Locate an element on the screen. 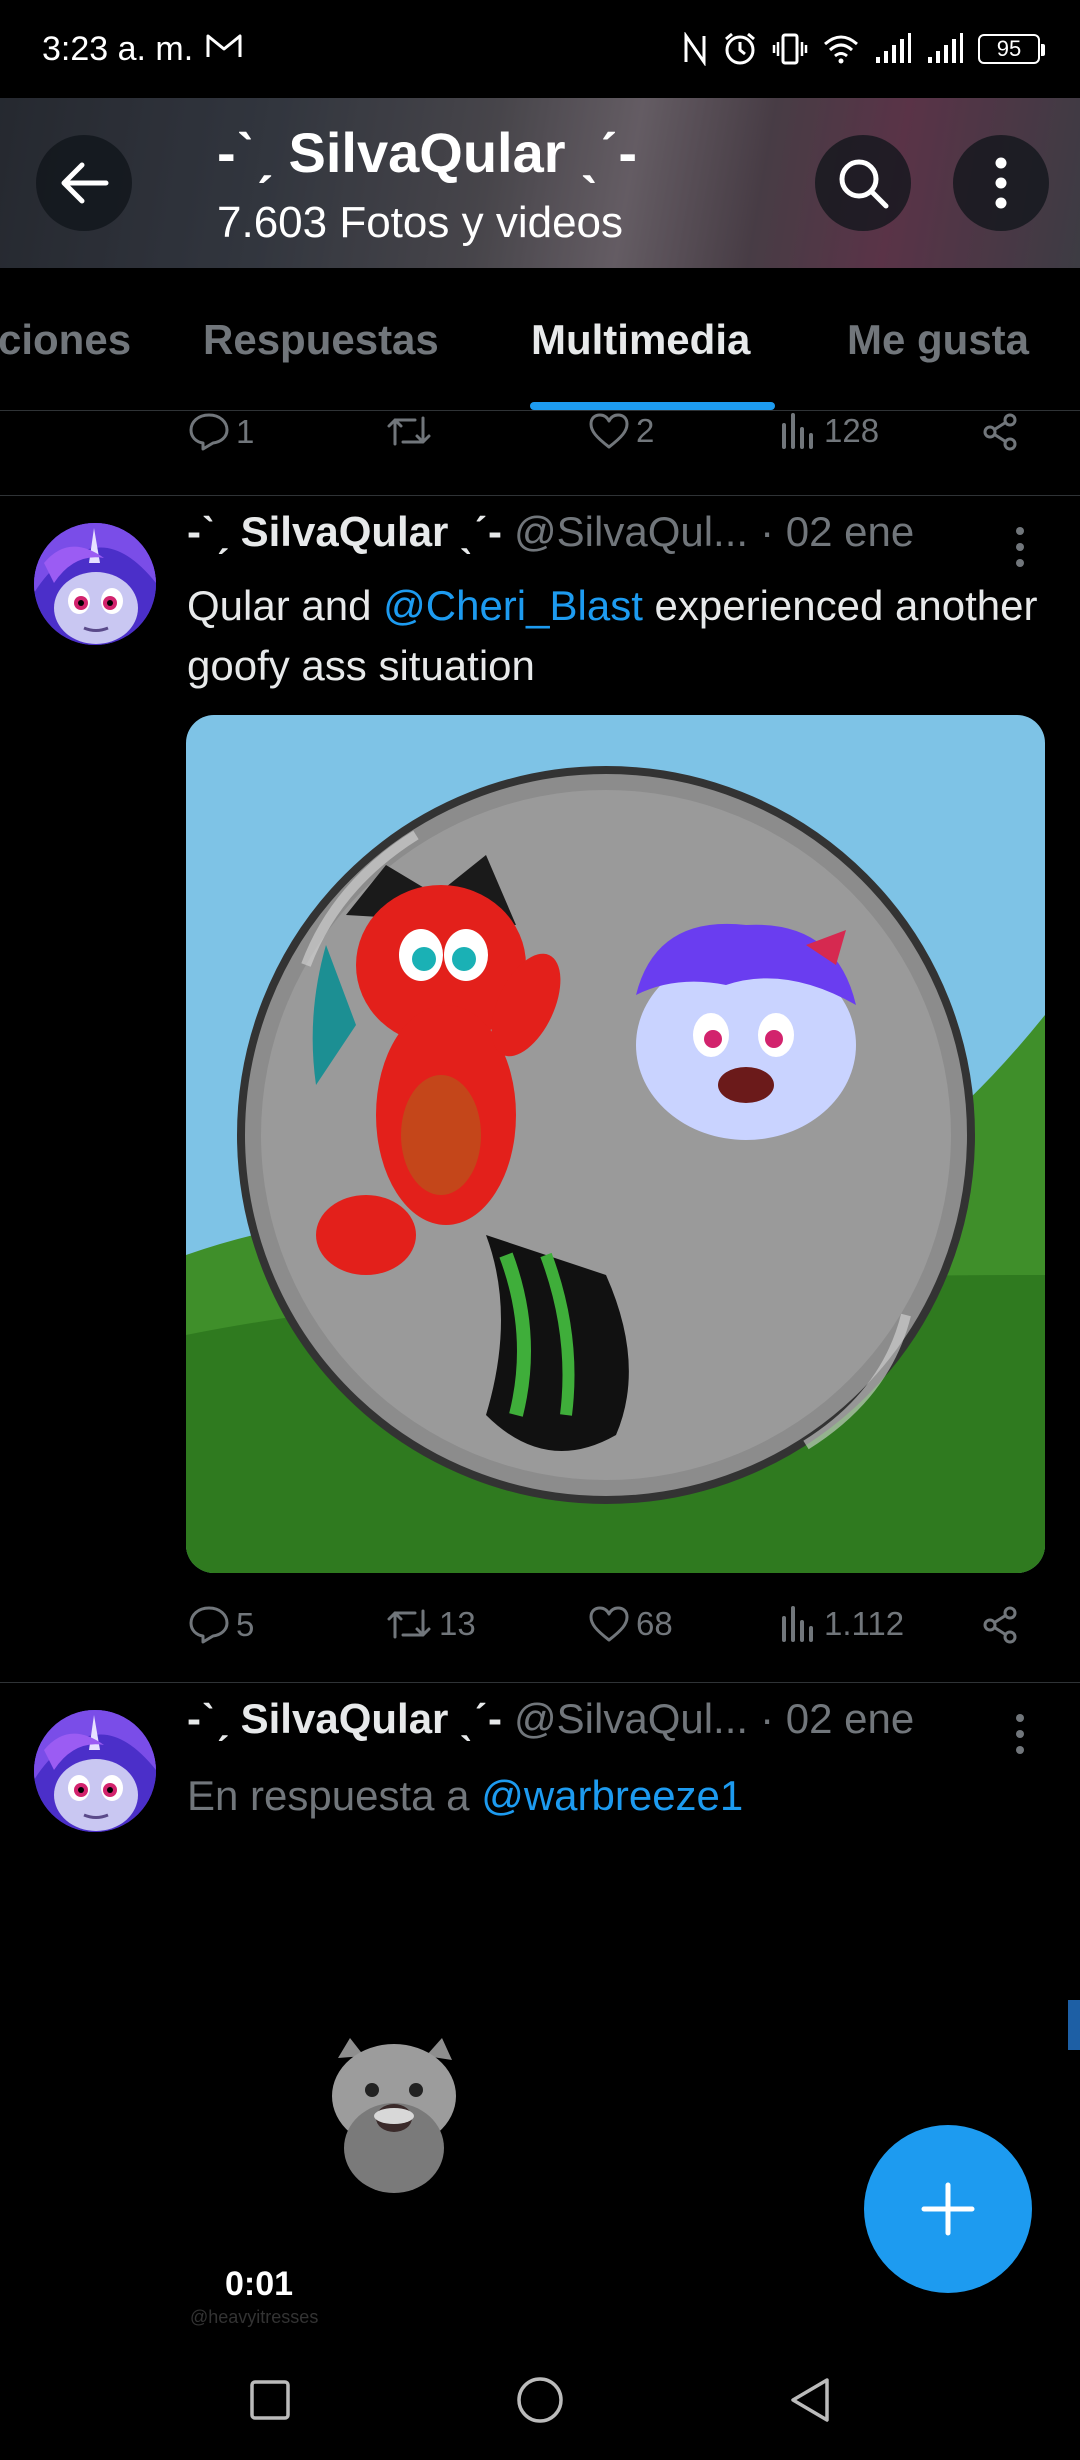 The height and width of the screenshot is (2460, 1080). back-button is located at coordinates (84, 183).